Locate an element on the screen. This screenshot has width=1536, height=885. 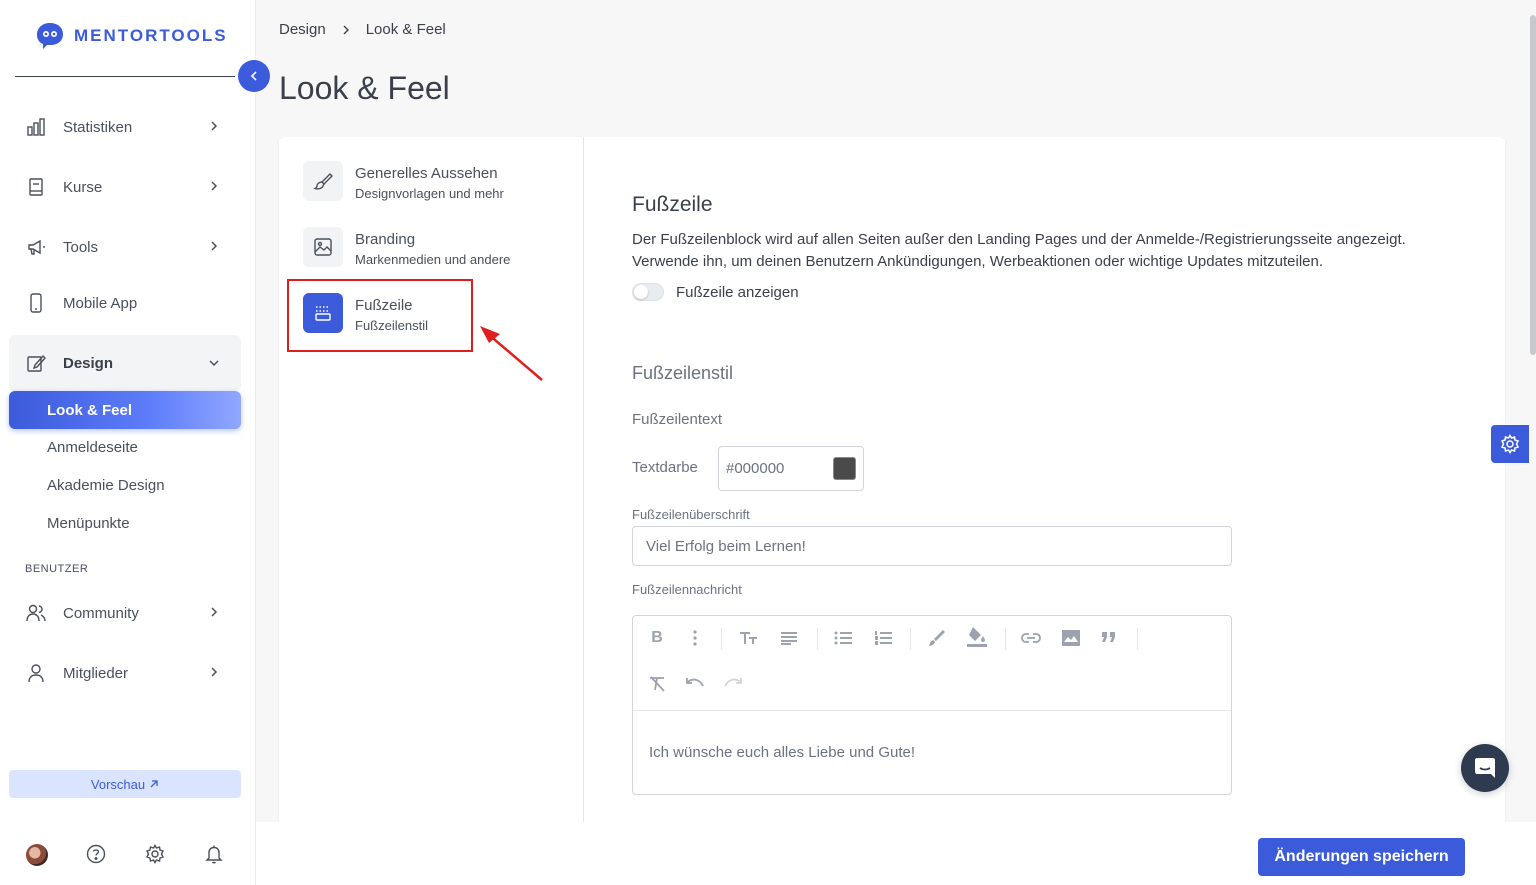
user-icon is located at coordinates (36, 673).